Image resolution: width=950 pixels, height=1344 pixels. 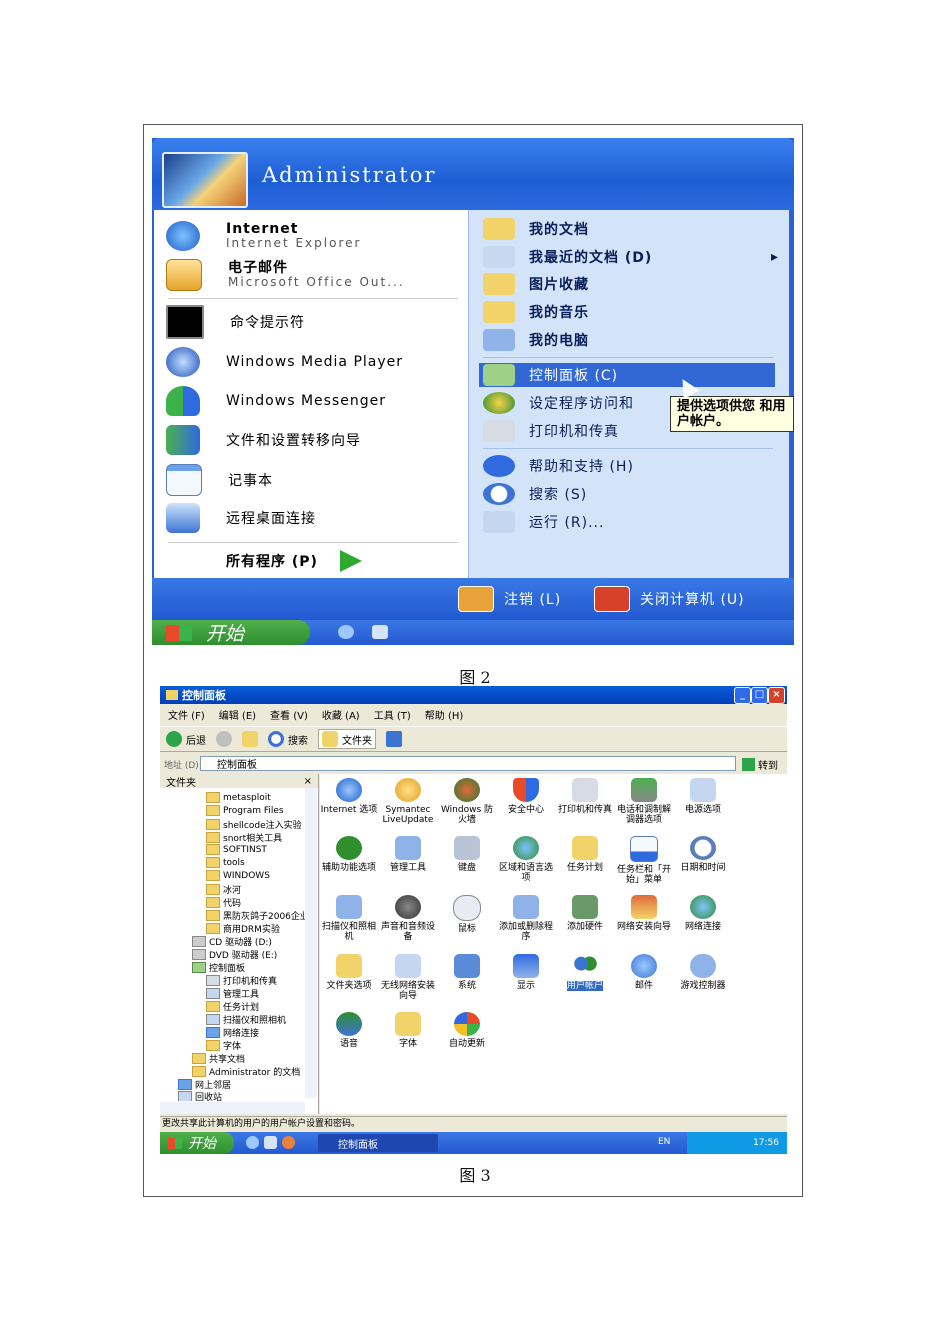 I want to click on cp-icon: 邮件, so click(x=644, y=972).